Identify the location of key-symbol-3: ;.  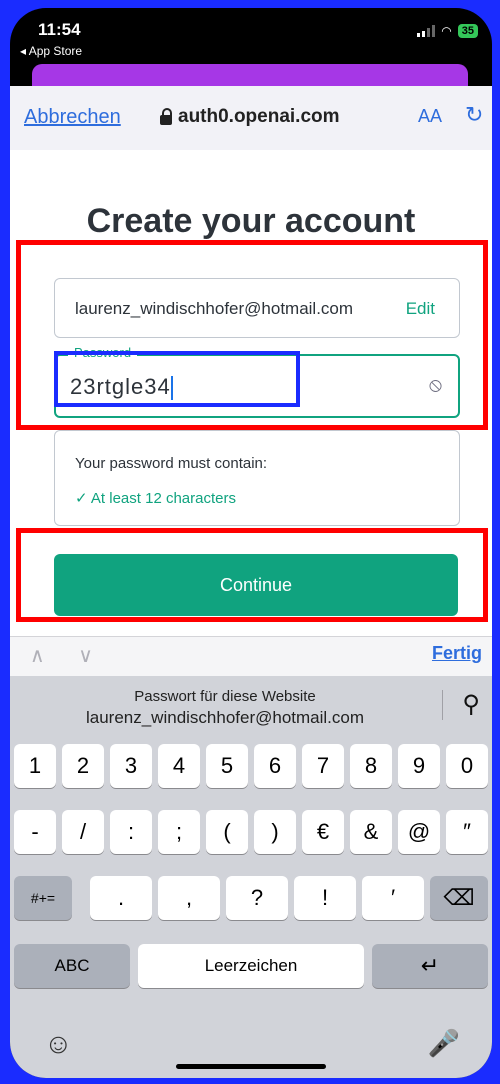
(179, 832).